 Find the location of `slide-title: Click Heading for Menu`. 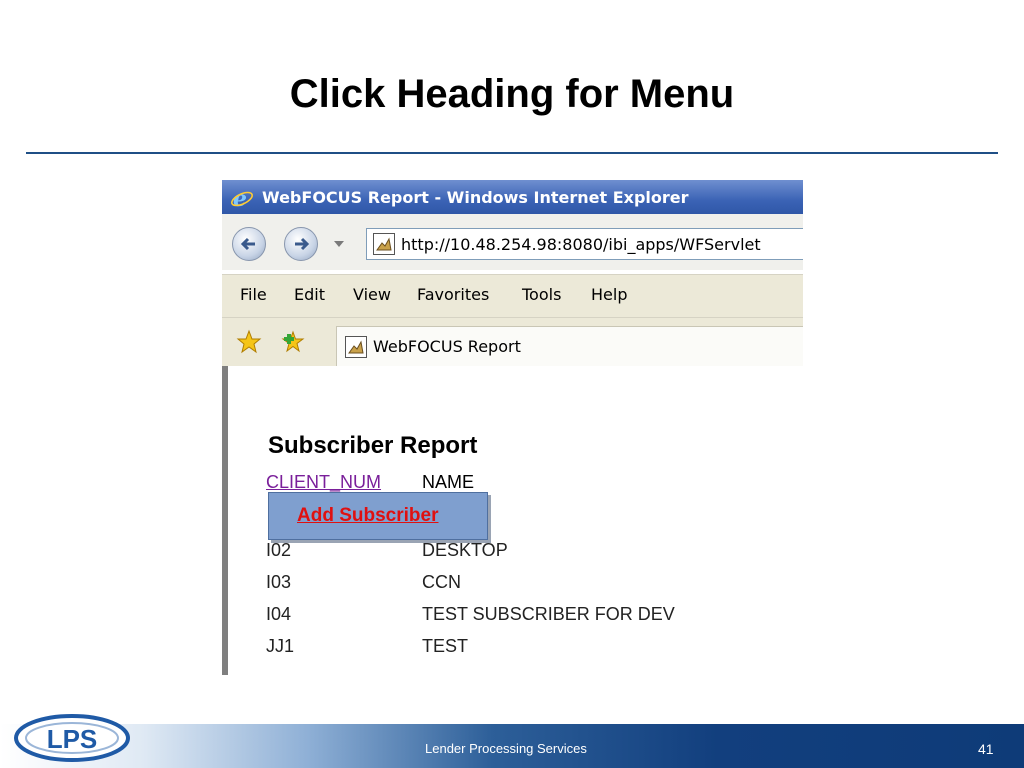

slide-title: Click Heading for Menu is located at coordinates (512, 94).